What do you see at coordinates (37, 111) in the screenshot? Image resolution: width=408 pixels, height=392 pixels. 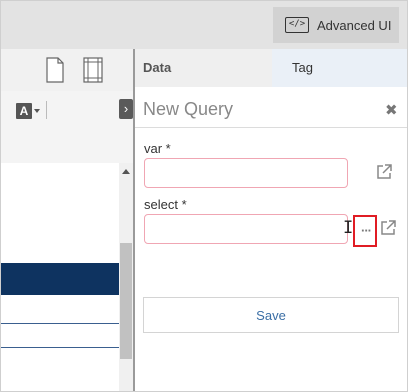 I see `chevron-down-icon` at bounding box center [37, 111].